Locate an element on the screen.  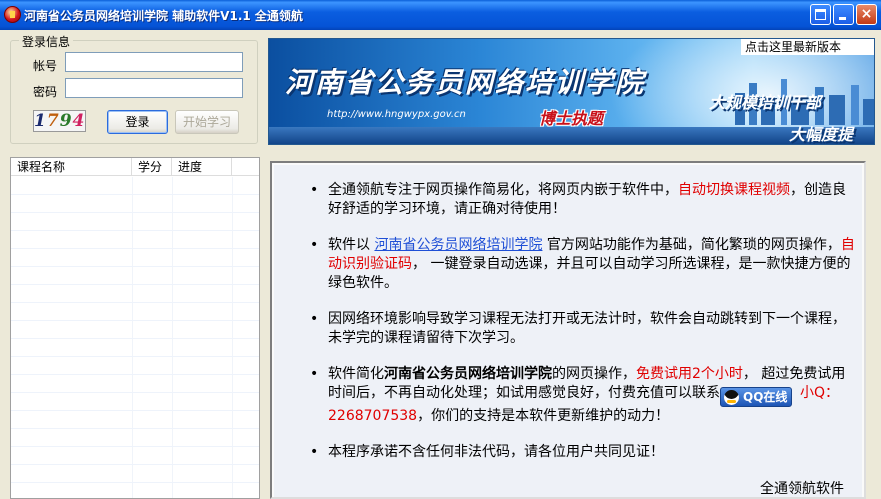
login-legend: 登录信息 is located at coordinates (46, 41).